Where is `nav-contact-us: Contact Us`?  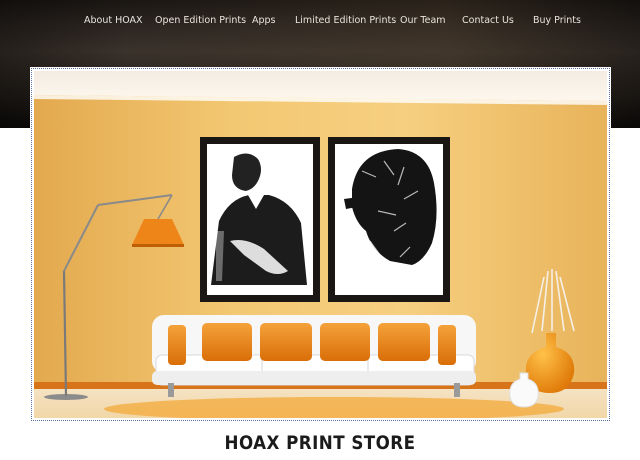
nav-contact-us: Contact Us is located at coordinates (488, 20).